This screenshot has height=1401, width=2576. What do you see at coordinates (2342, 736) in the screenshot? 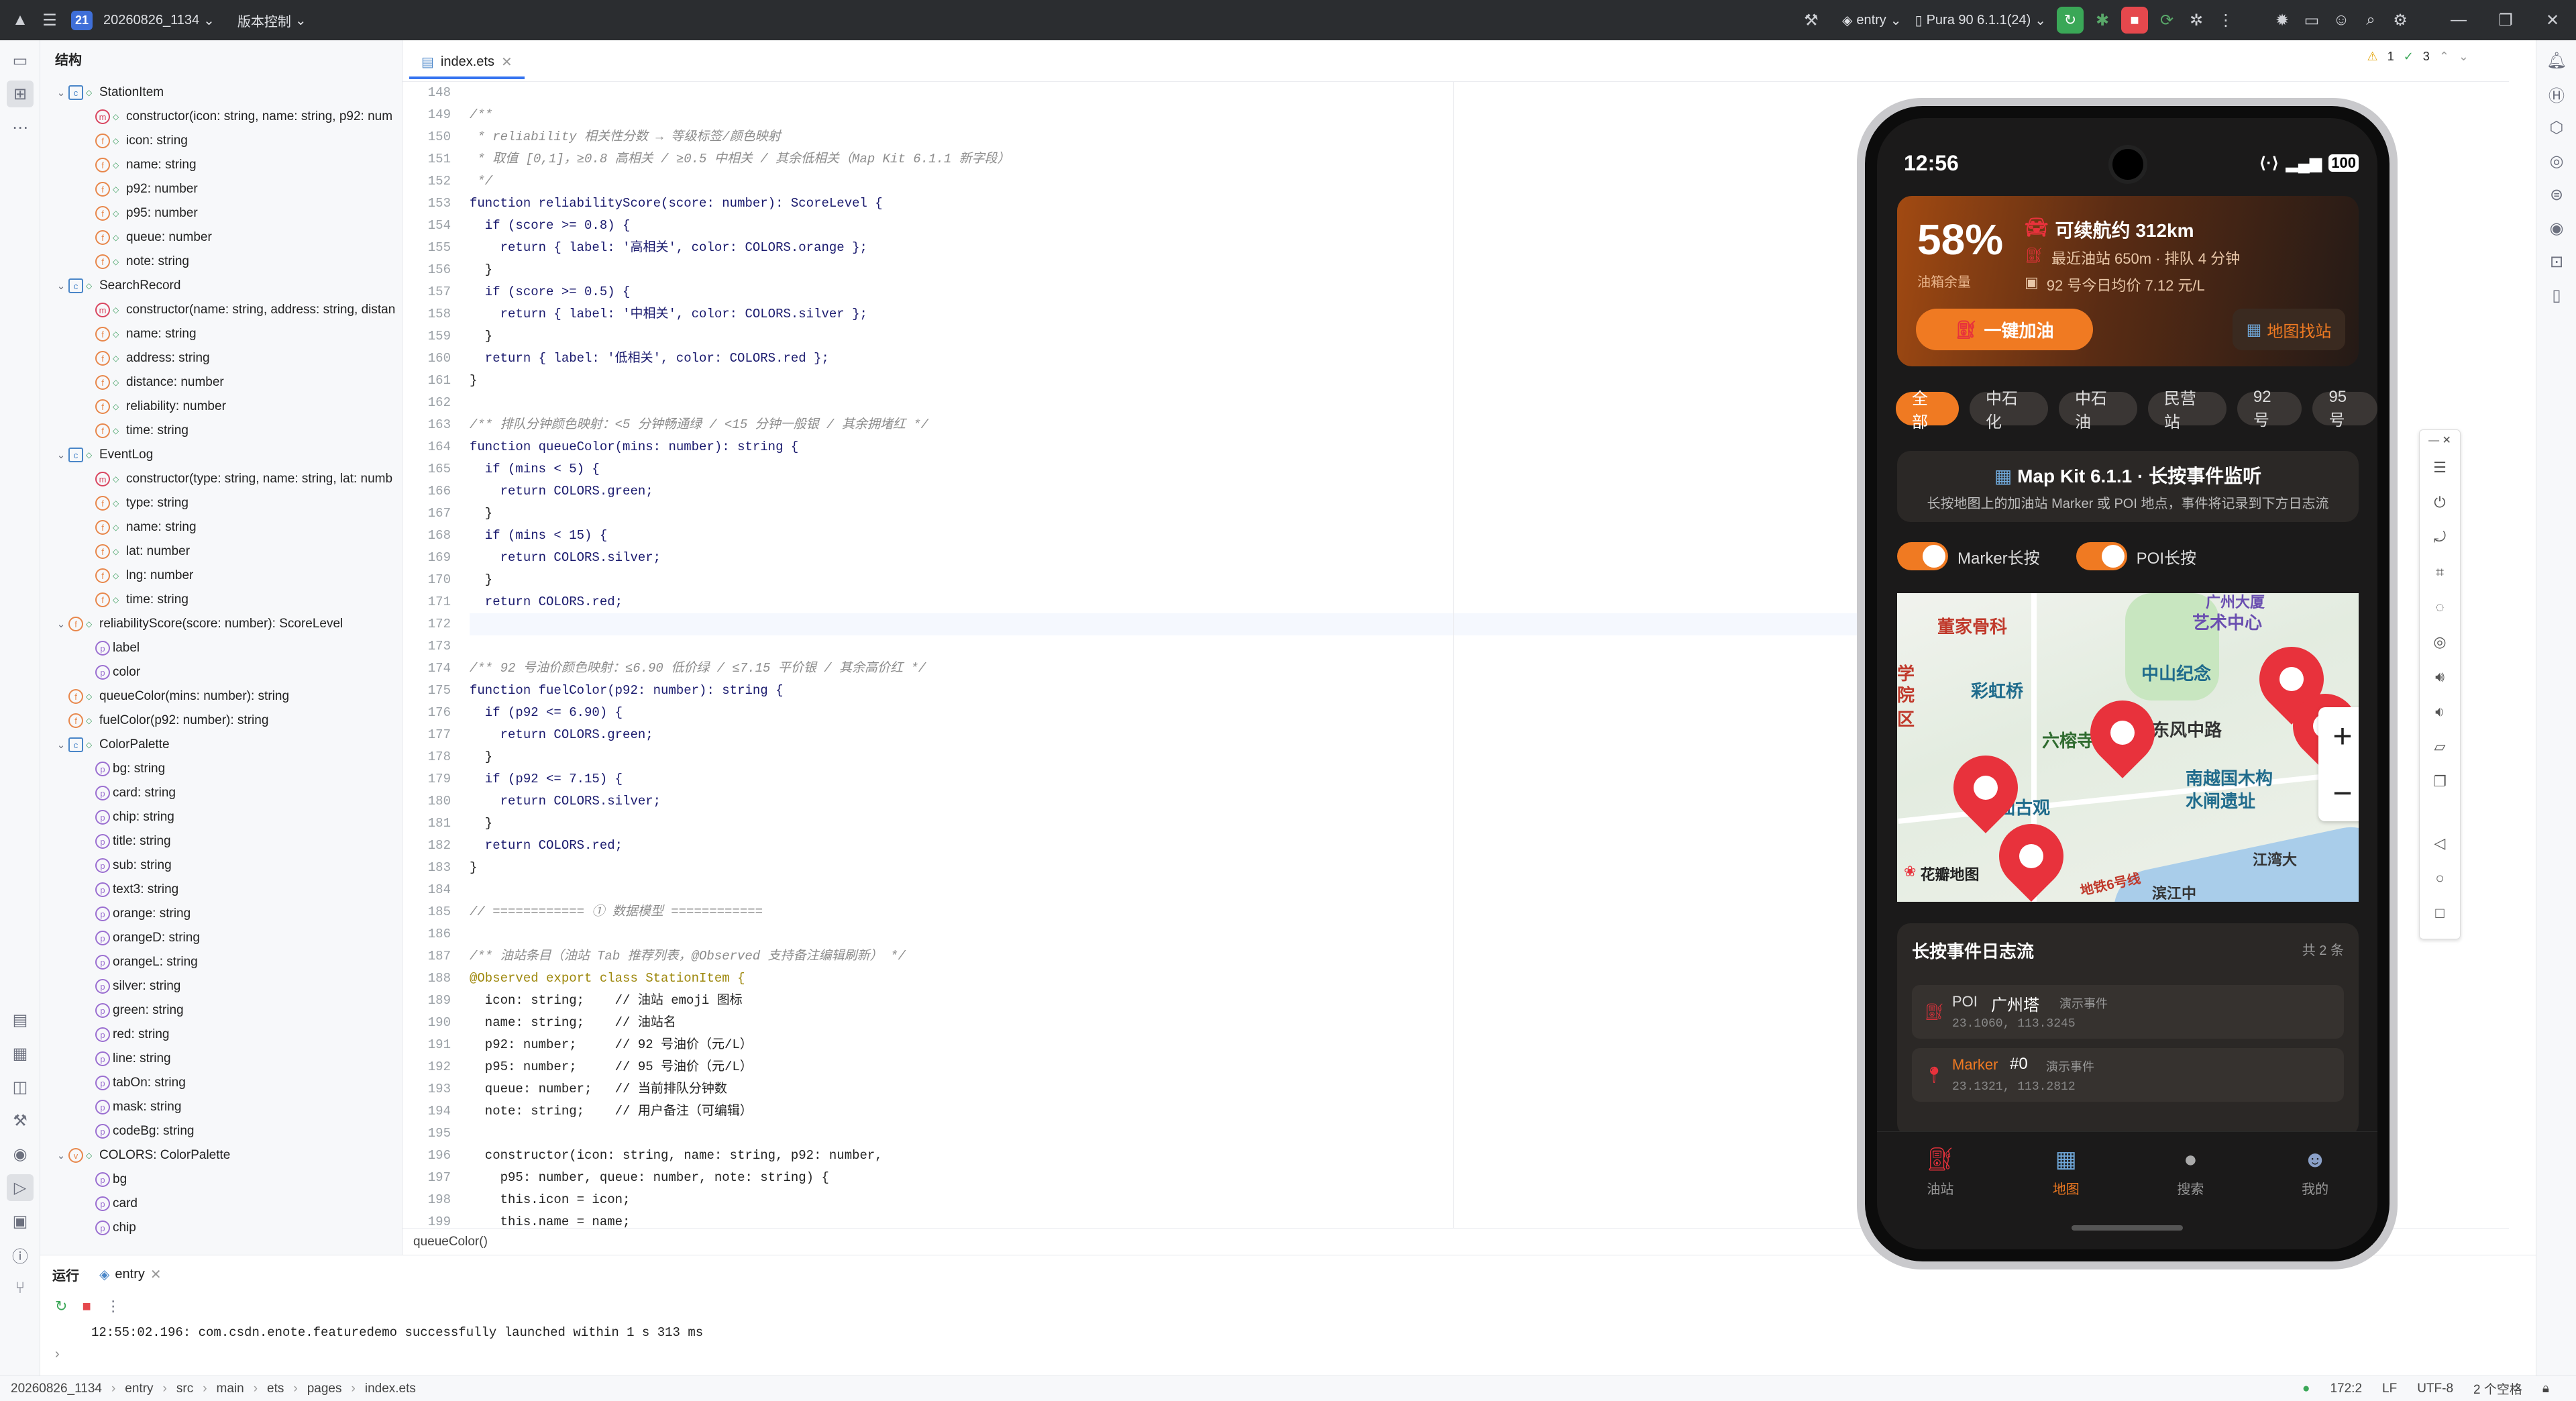
I see `zoom-in-button: +` at bounding box center [2342, 736].